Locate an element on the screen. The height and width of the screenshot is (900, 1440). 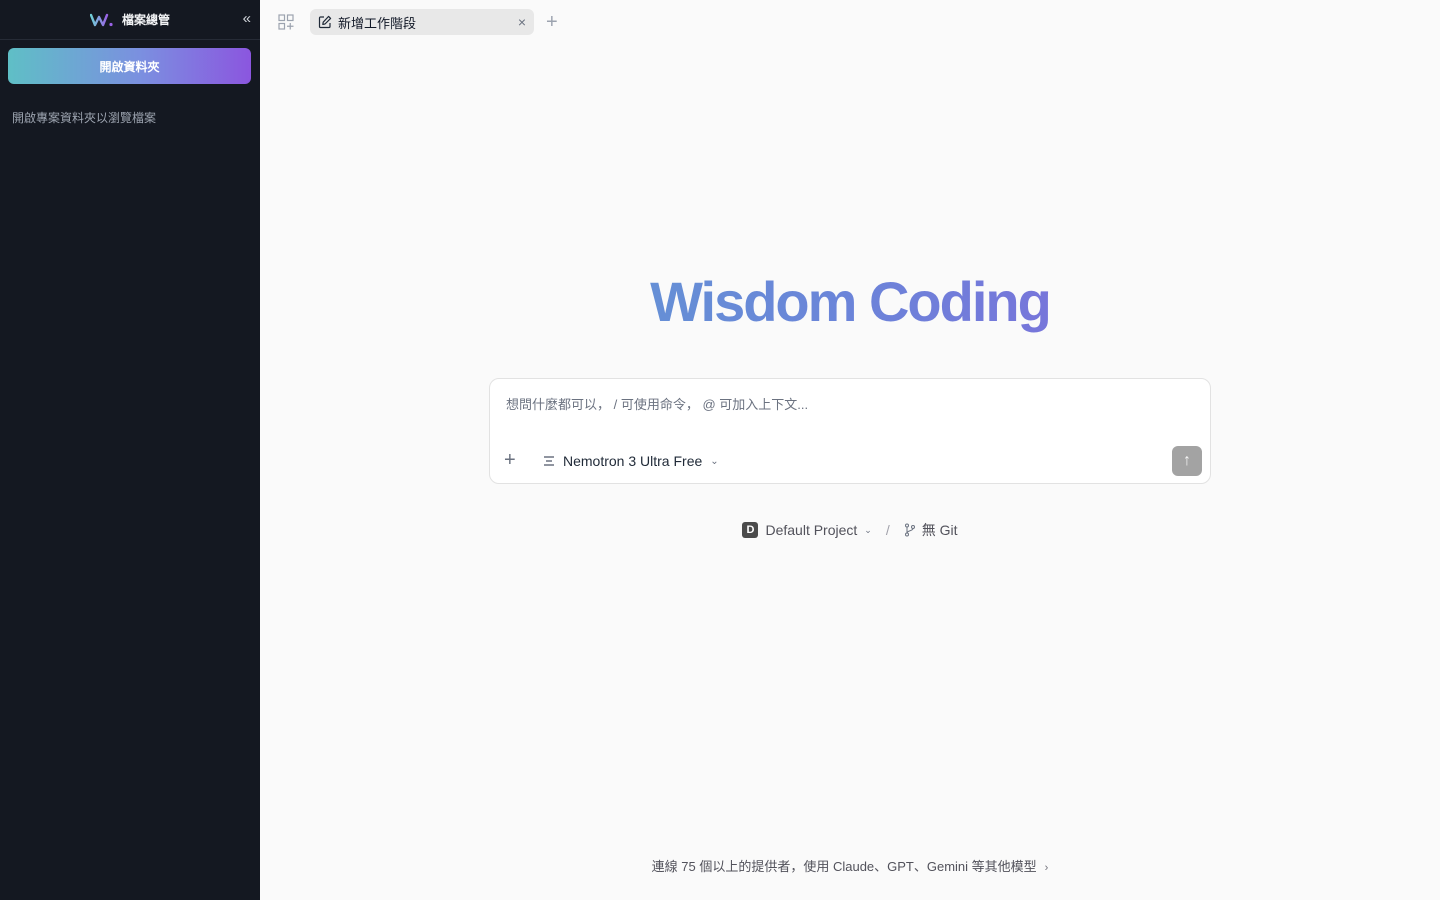
project-name: Default Project is located at coordinates (811, 530).